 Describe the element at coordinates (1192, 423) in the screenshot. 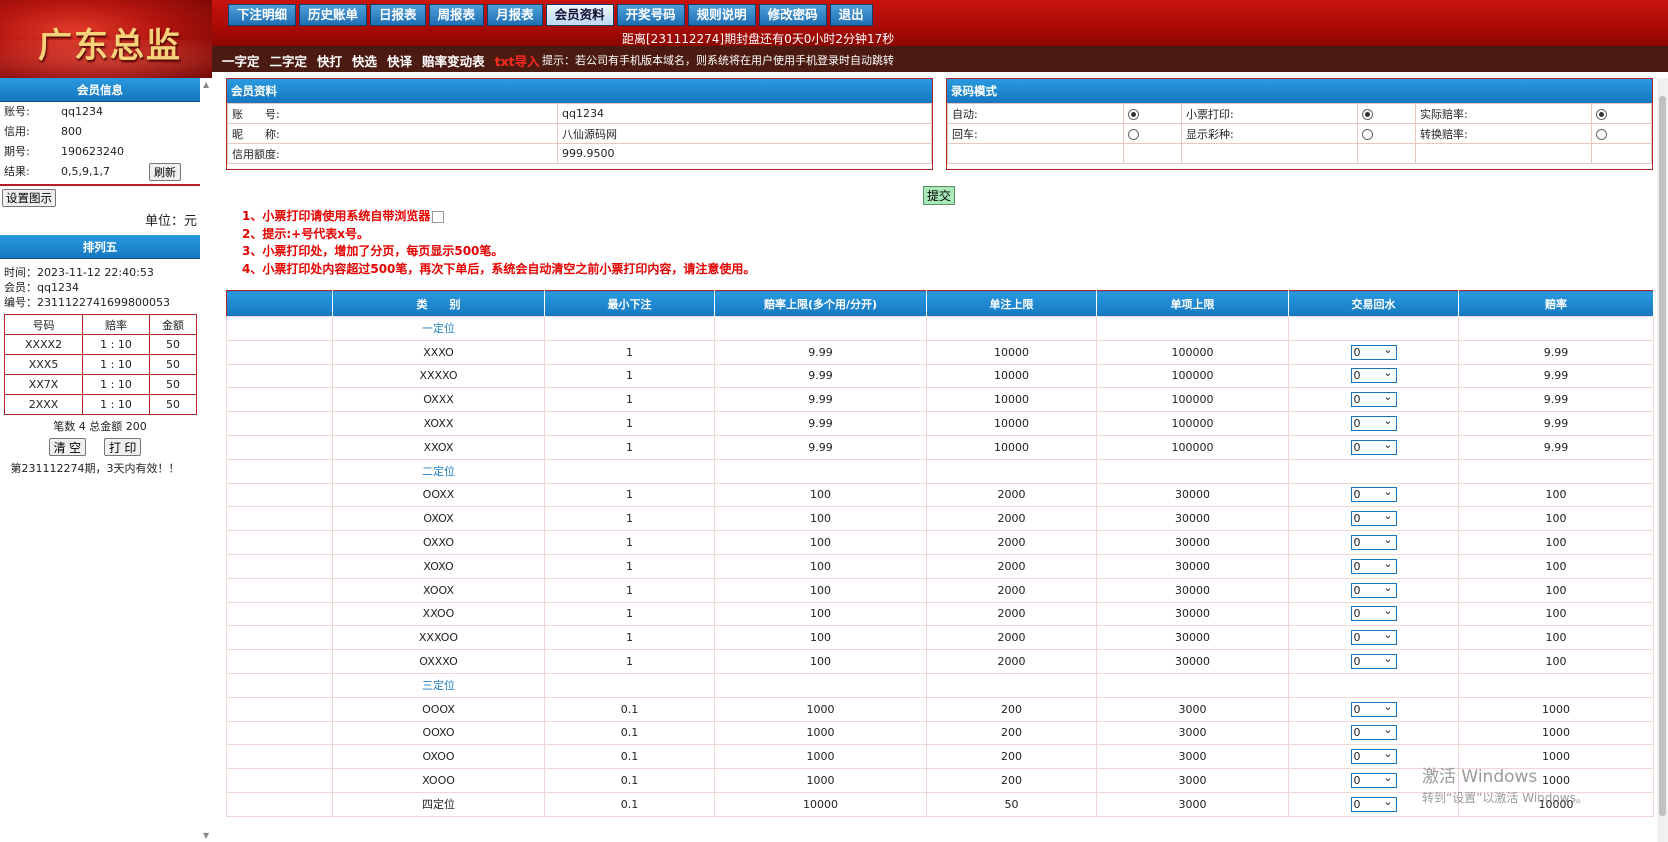

I see `odds-single-item-limit: 100000` at that location.